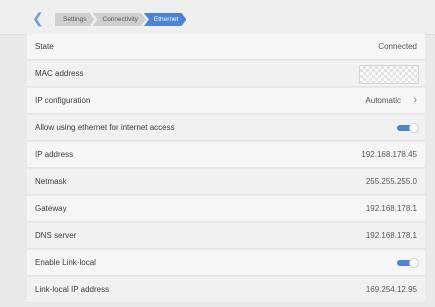 The height and width of the screenshot is (307, 435). I want to click on breadcrumb-connectivity: Connectivity, so click(119, 19).